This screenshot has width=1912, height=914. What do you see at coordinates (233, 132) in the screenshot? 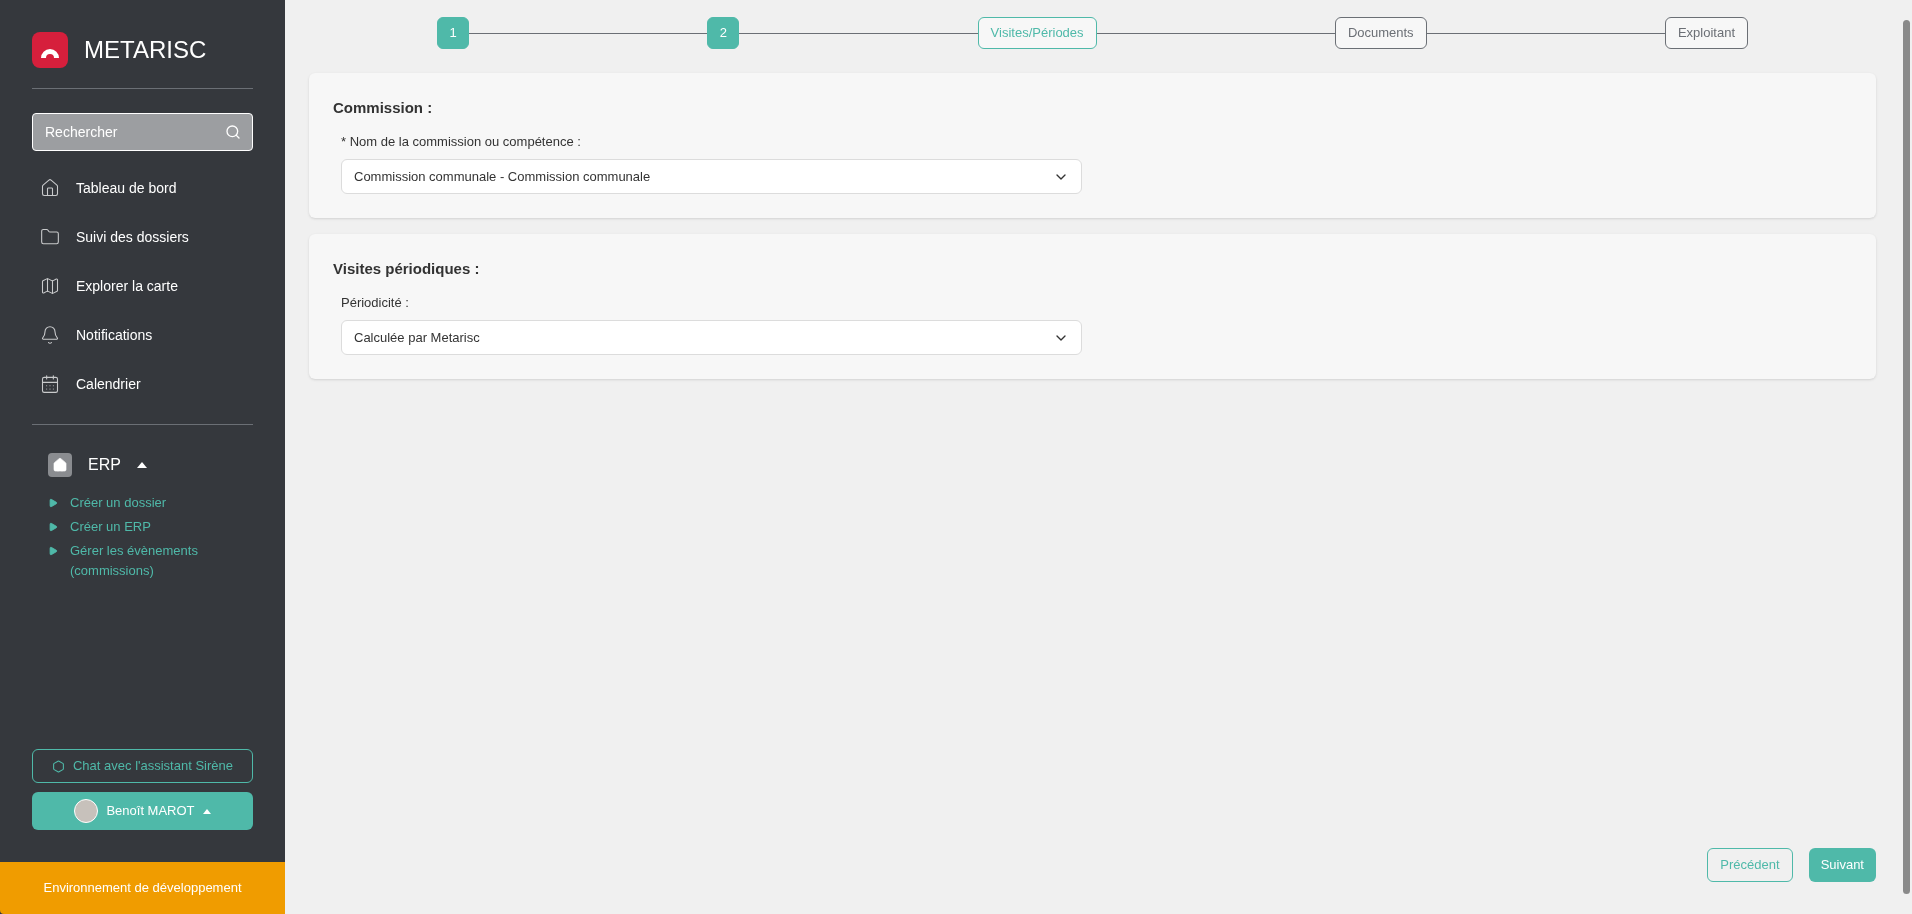
I see `search-icon` at bounding box center [233, 132].